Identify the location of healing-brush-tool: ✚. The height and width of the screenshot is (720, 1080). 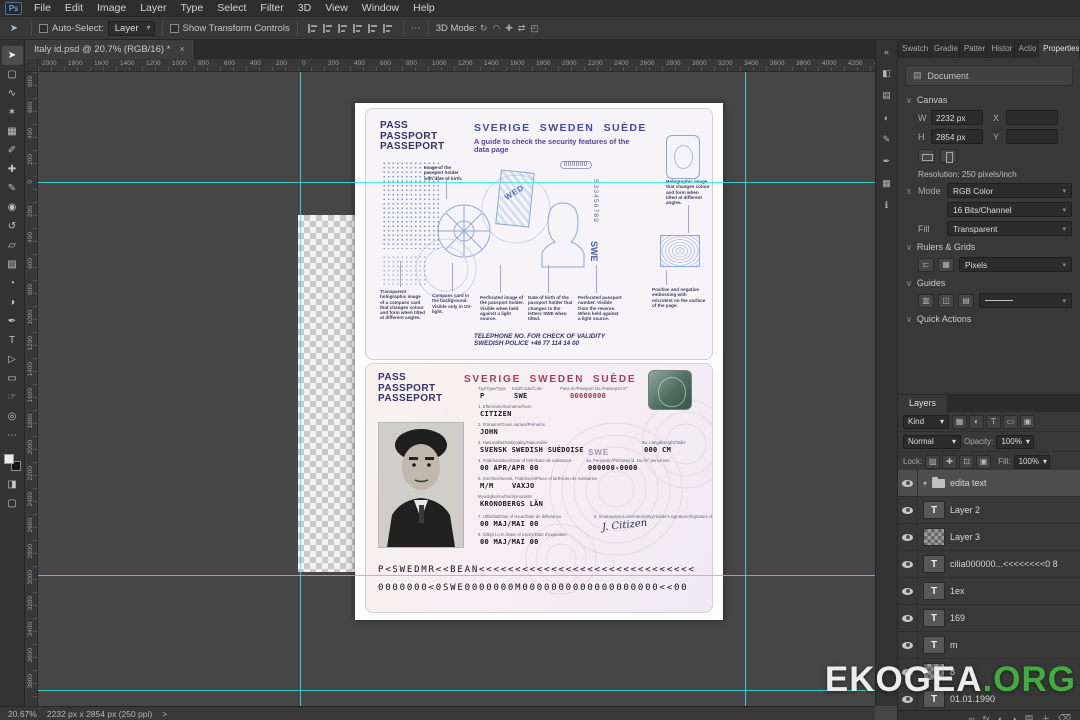
(12, 169).